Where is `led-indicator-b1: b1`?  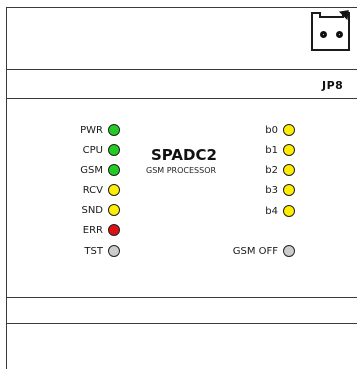 led-indicator-b1: b1 is located at coordinates (280, 150).